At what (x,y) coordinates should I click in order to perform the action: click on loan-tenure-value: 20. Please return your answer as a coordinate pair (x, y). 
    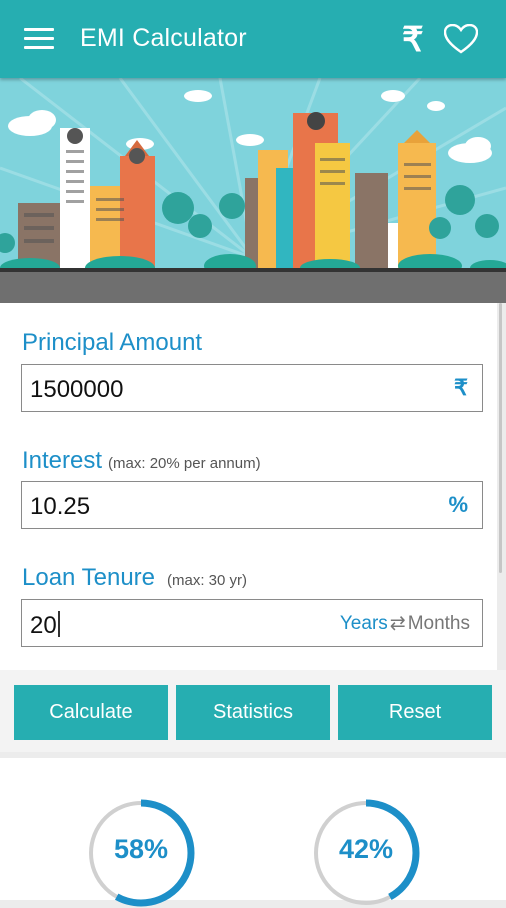
    Looking at the image, I should click on (43, 625).